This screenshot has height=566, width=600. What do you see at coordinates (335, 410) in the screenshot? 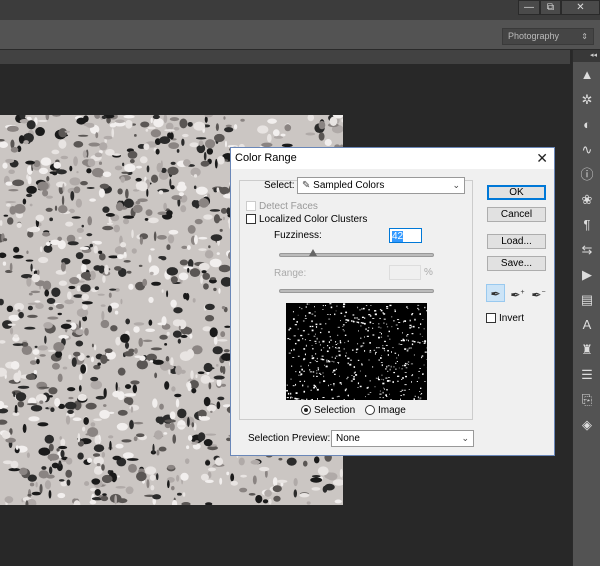
I see `radio-selection-label: Selection` at bounding box center [335, 410].